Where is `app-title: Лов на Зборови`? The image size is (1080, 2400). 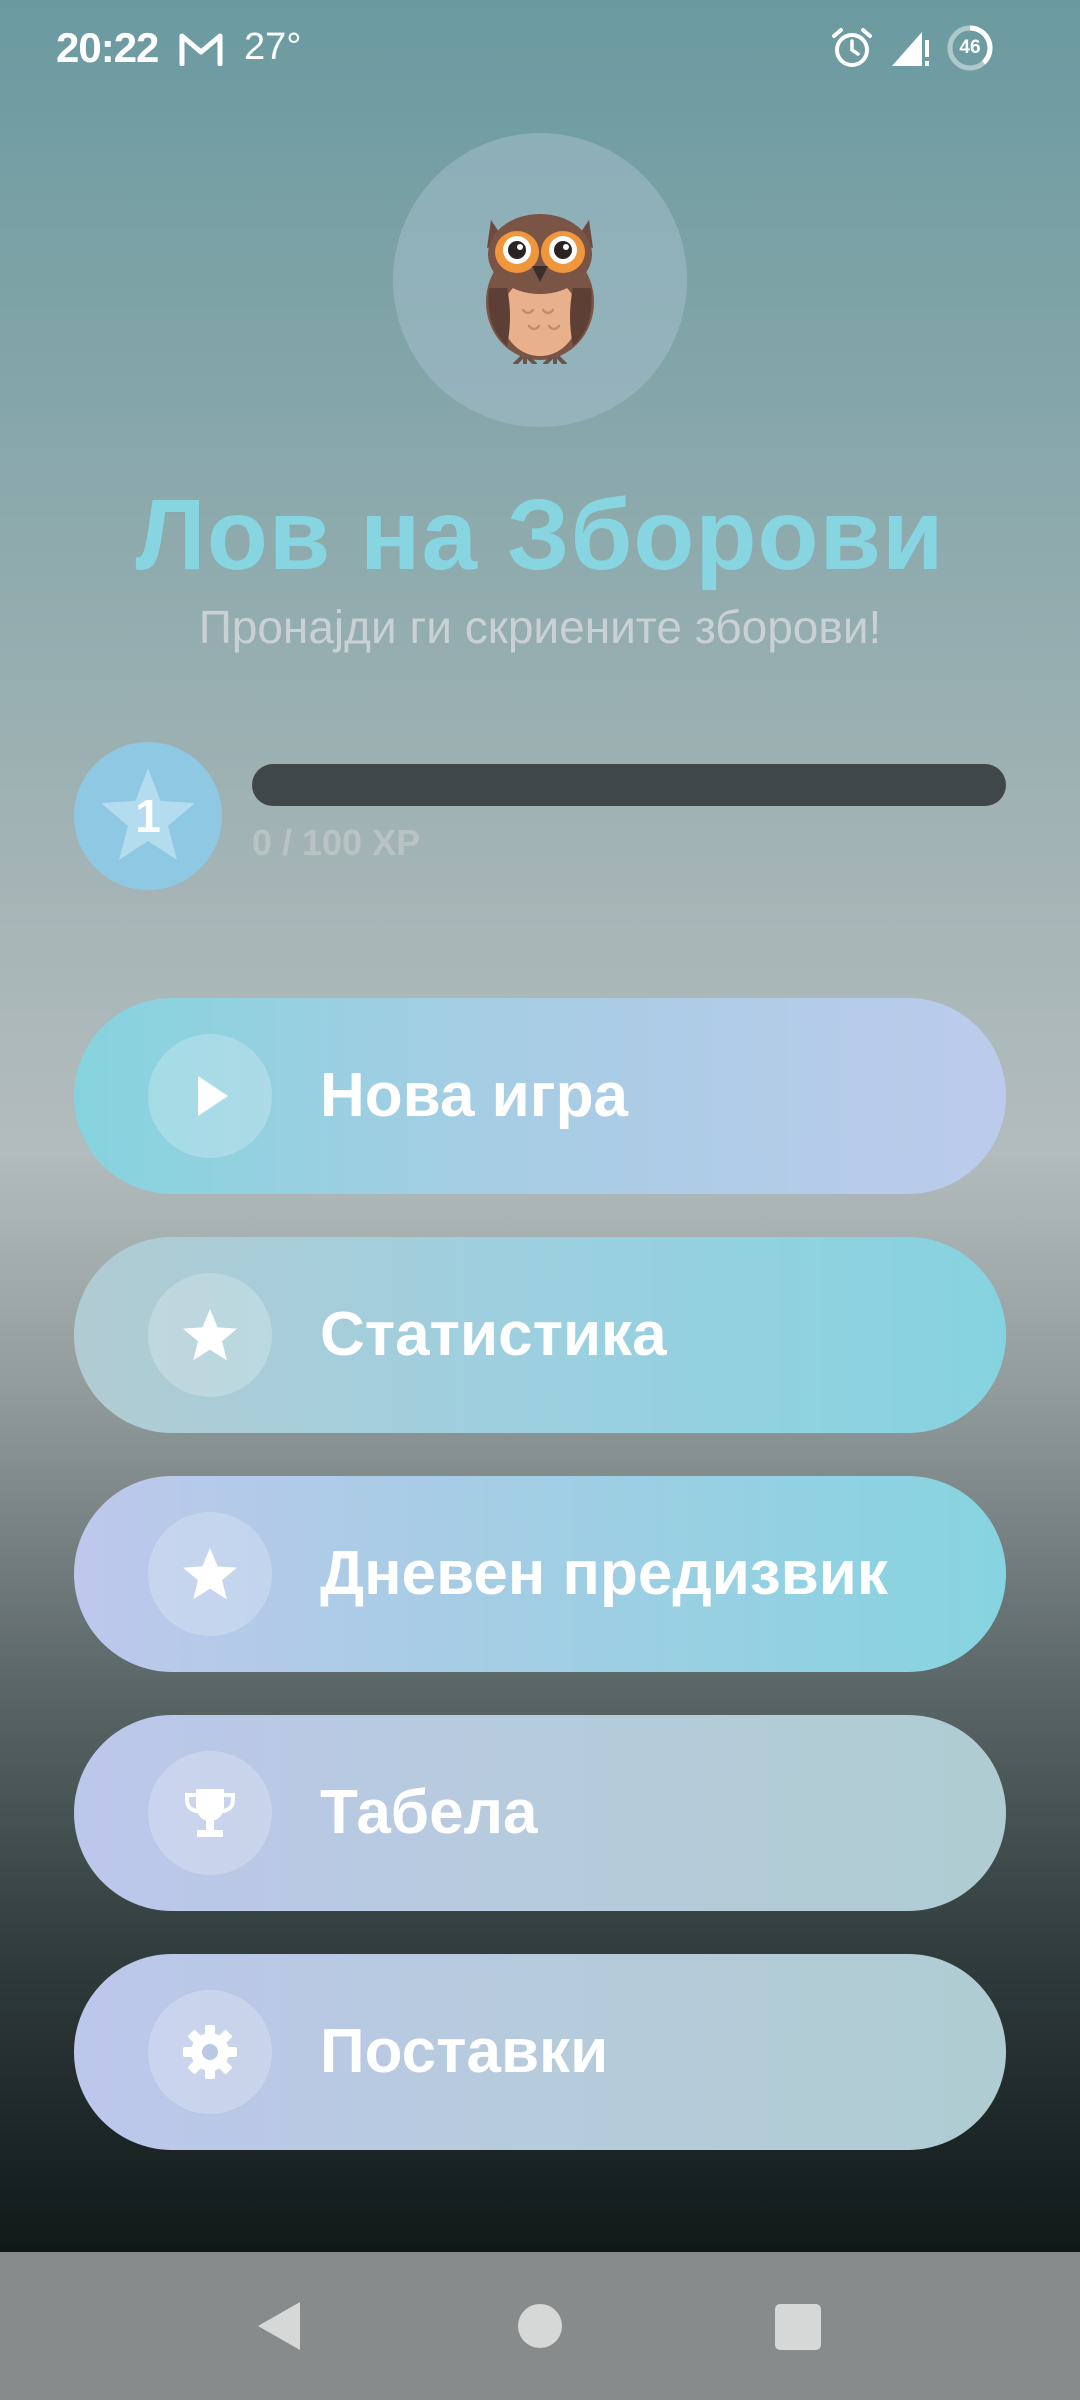
app-title: Лов на Зборови is located at coordinates (540, 535).